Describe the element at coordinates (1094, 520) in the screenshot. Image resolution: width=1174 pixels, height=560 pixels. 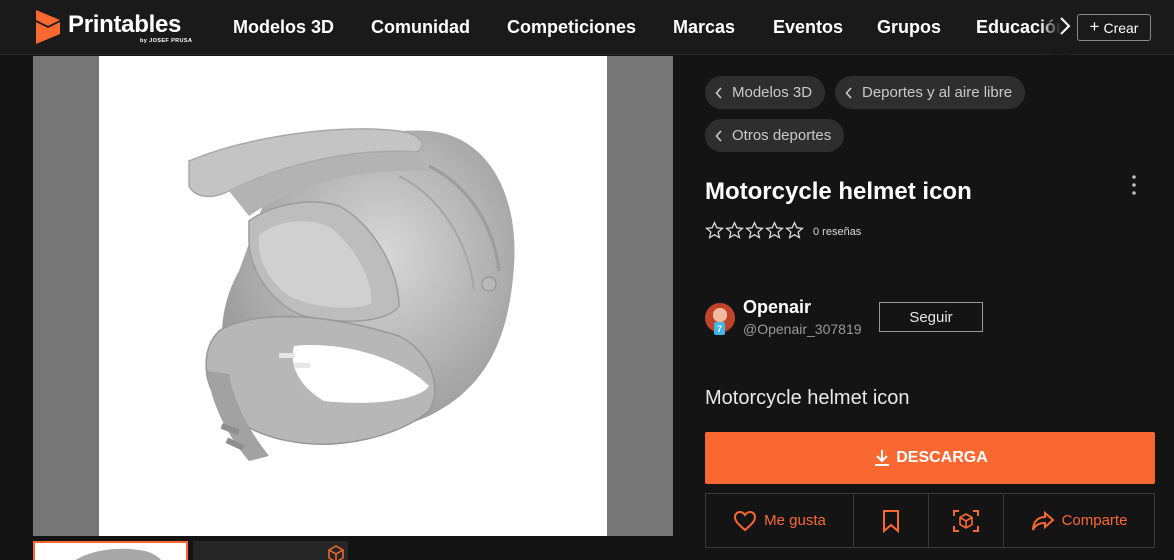
I see `share-button-label: Comparte` at that location.